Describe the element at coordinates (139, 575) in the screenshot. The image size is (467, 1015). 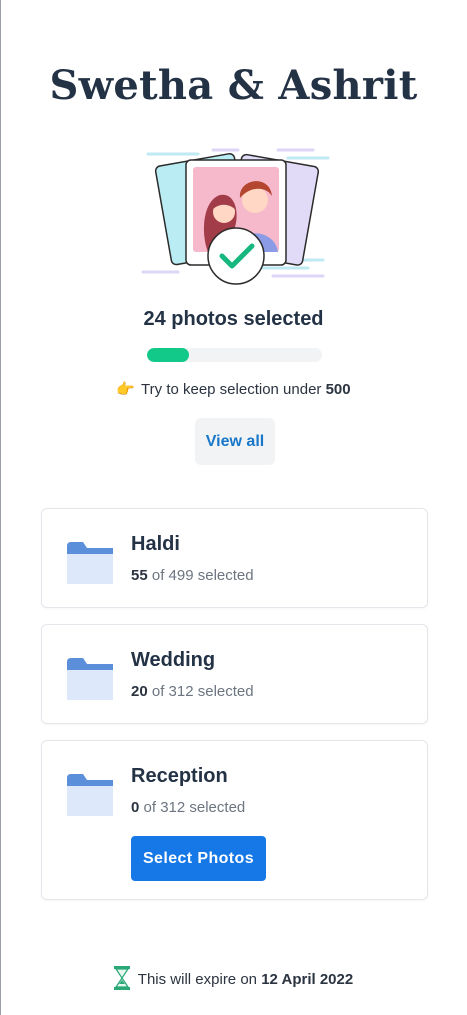
I see `album-selected-number: 55` at that location.